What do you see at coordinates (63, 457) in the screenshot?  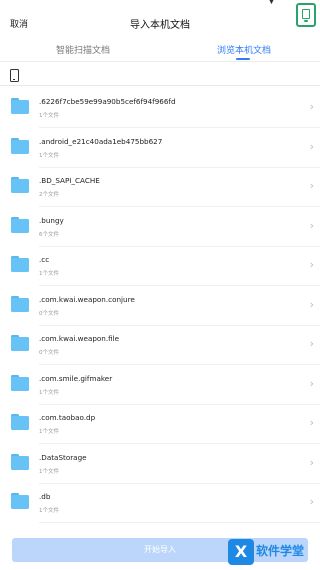 I see `folder-name: .DataStorage` at bounding box center [63, 457].